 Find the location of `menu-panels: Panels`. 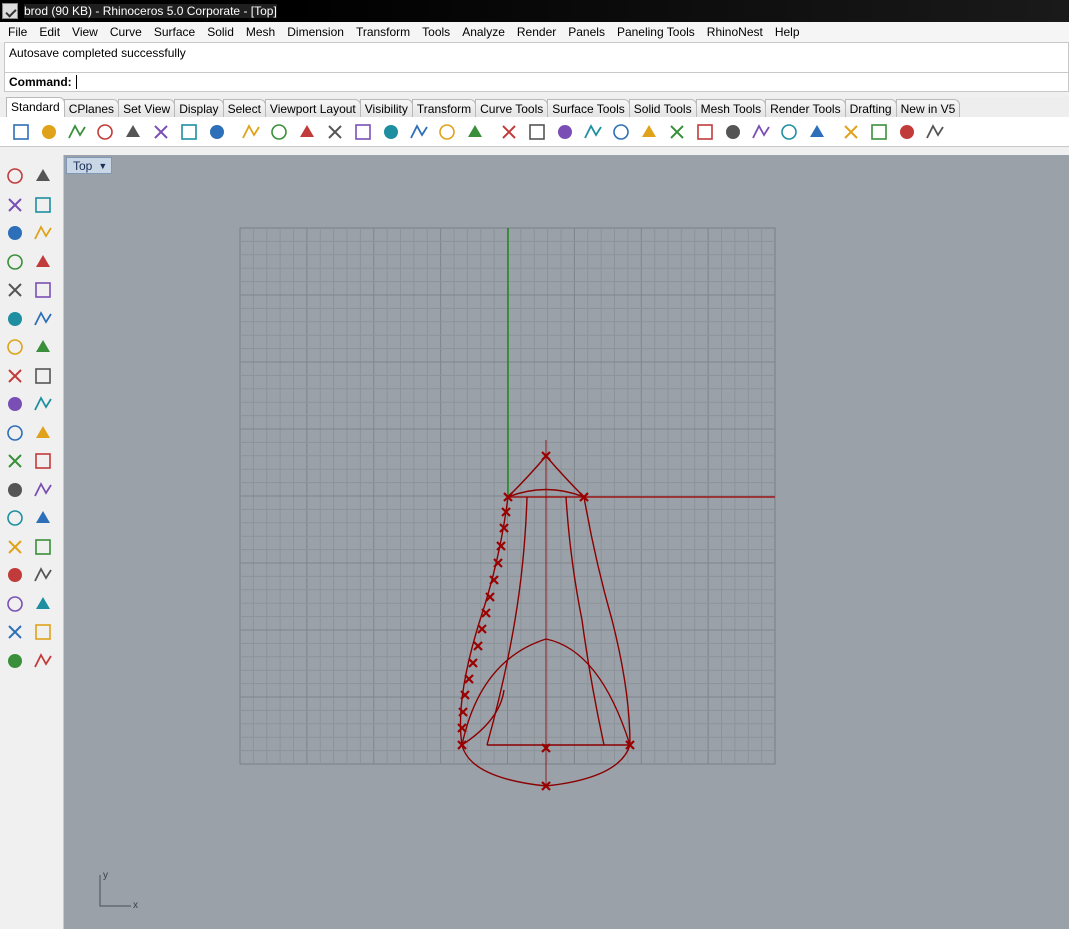

menu-panels: Panels is located at coordinates (586, 32).